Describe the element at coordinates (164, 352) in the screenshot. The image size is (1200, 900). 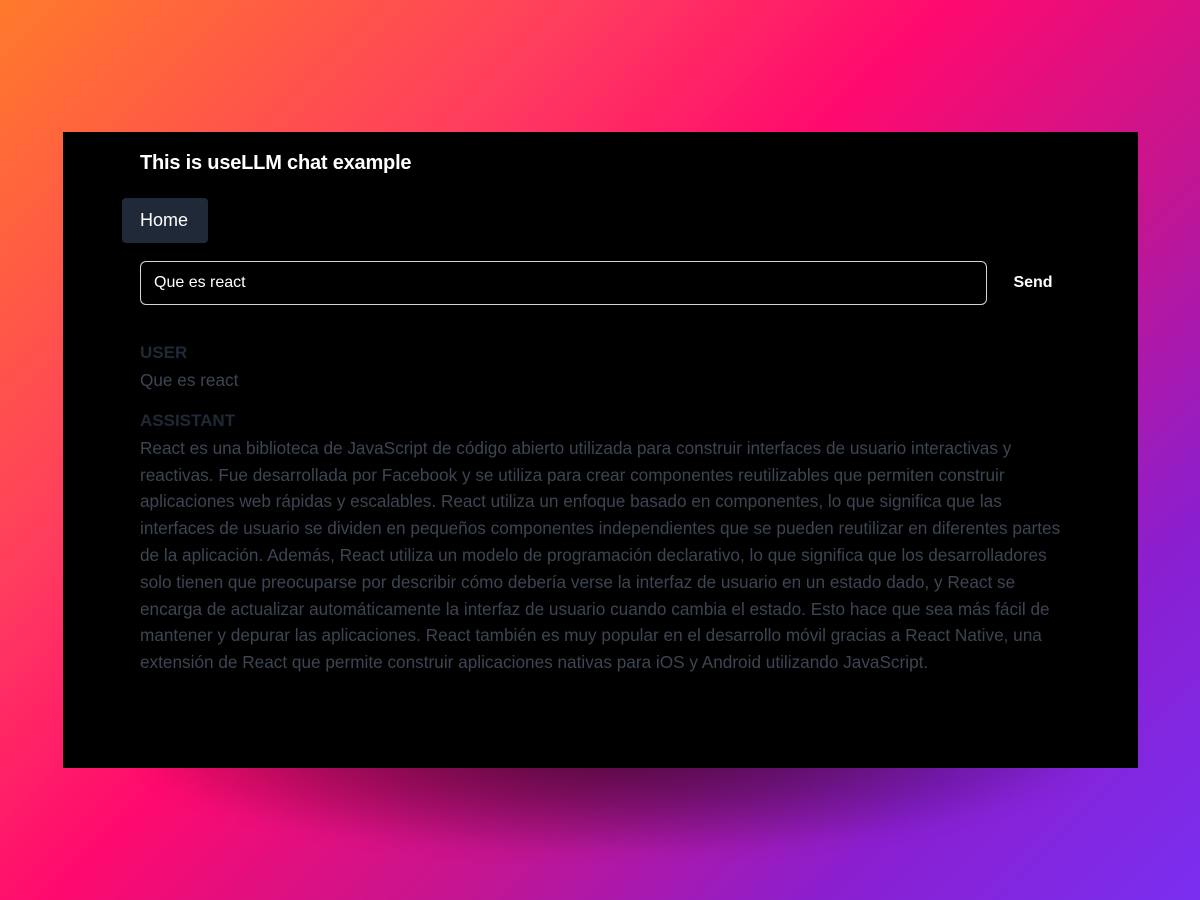
I see `message-role: USER` at that location.